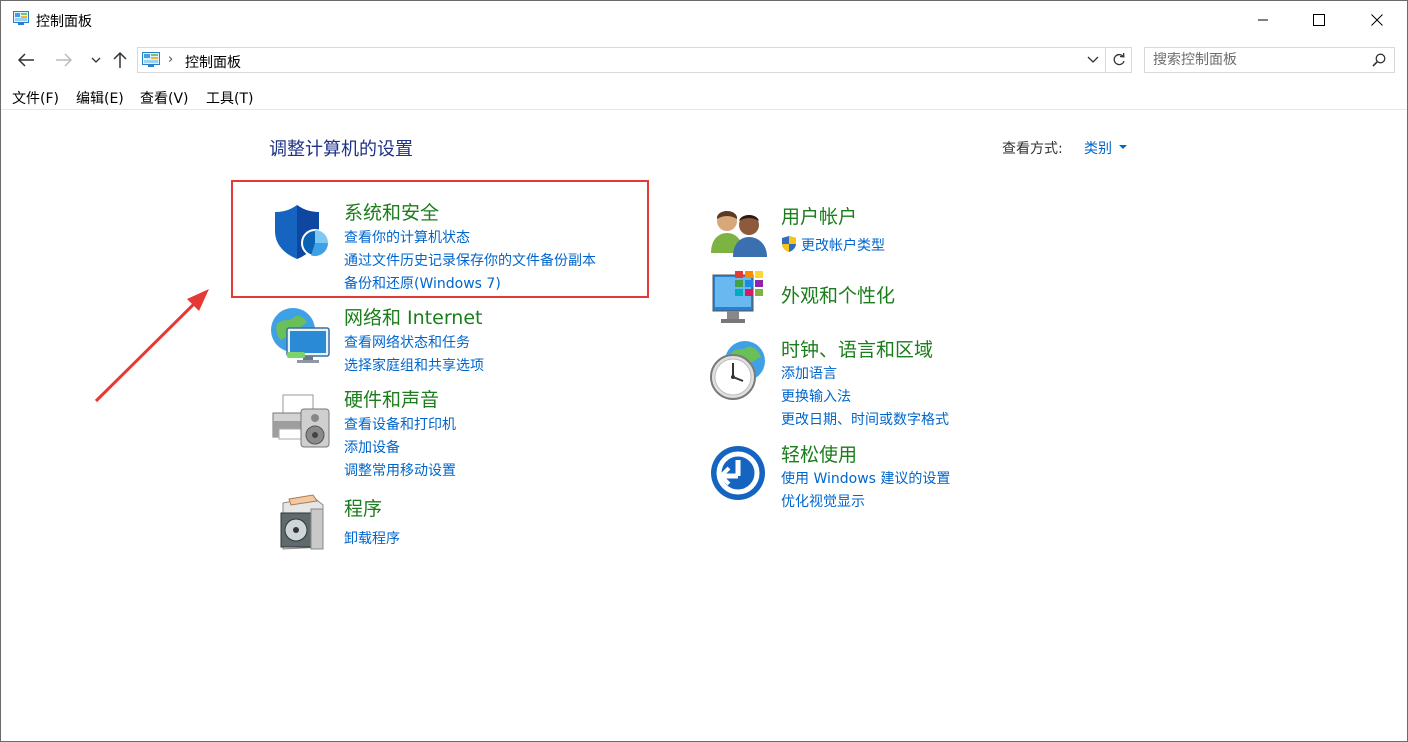 This screenshot has width=1408, height=742. Describe the element at coordinates (21, 18) in the screenshot. I see `control-panel-app-icon` at that location.